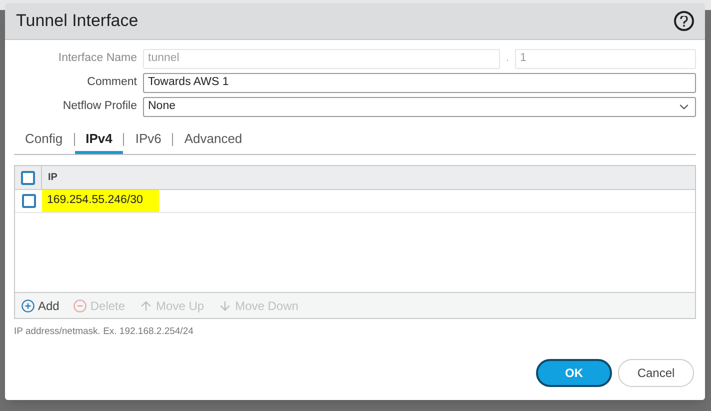 The height and width of the screenshot is (411, 711). I want to click on add-button: Add, so click(40, 305).